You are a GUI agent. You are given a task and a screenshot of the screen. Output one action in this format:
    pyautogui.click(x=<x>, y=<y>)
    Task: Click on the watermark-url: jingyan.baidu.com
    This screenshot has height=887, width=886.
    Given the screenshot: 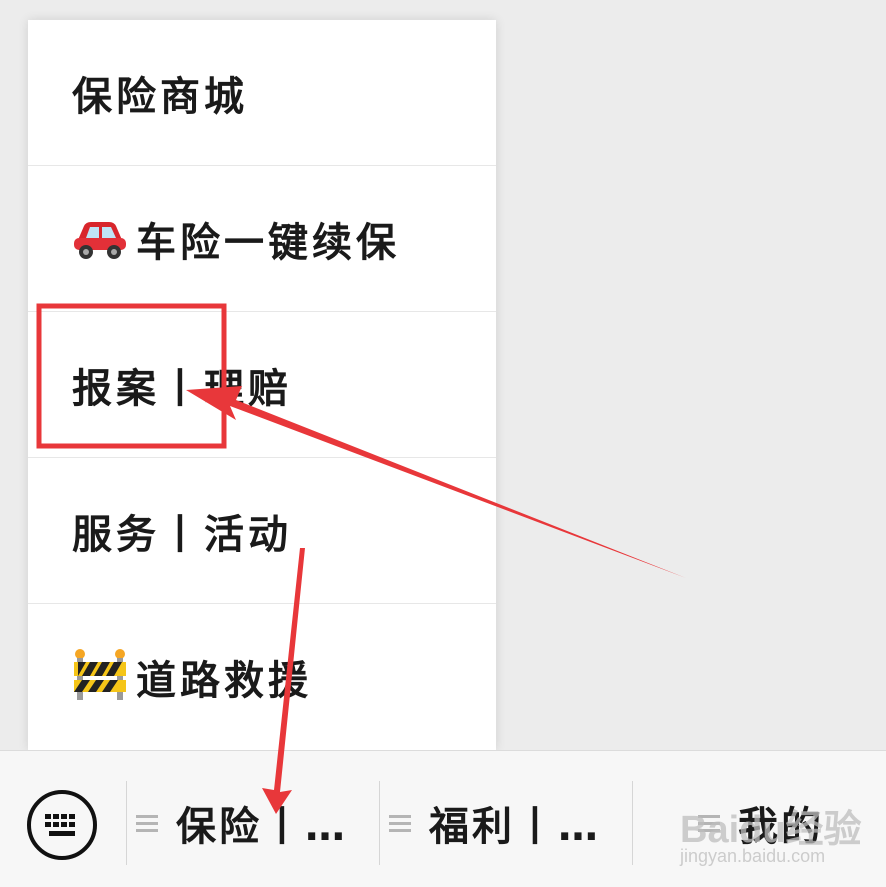 What is the action you would take?
    pyautogui.click(x=753, y=856)
    